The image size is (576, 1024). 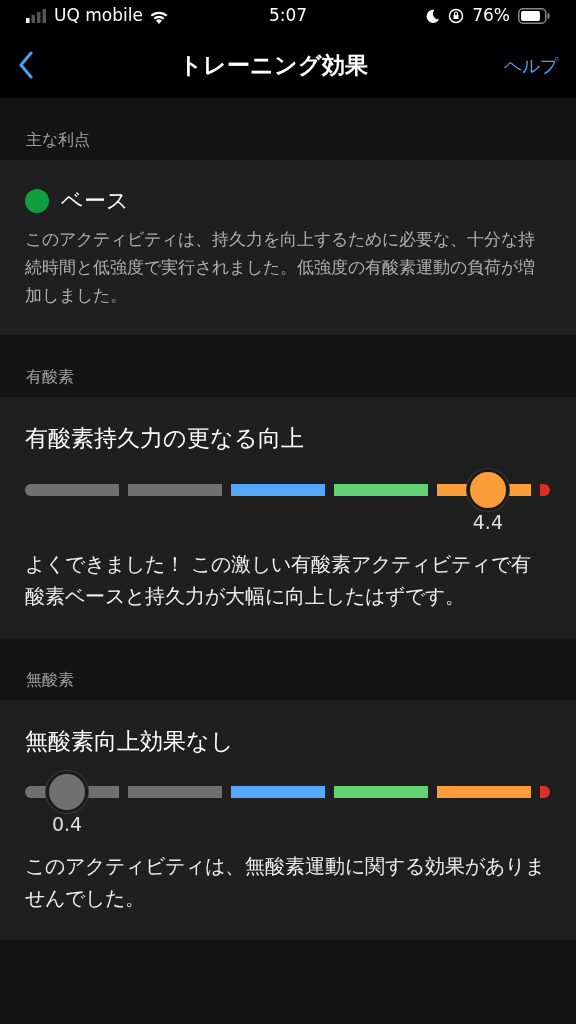 I want to click on rotation-lock-icon, so click(x=456, y=16).